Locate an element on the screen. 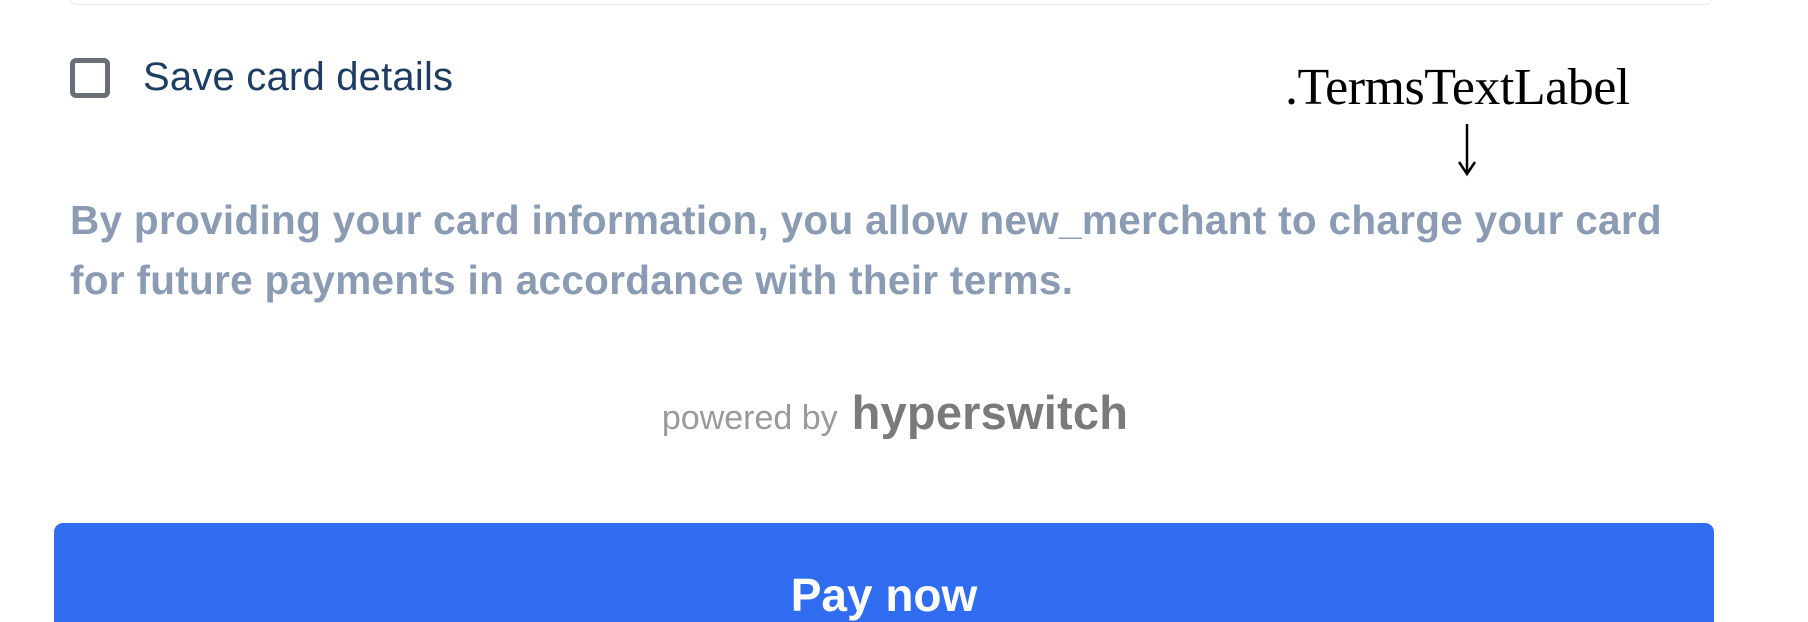 The height and width of the screenshot is (622, 1808). pay-now-button: Pay now is located at coordinates (884, 572).